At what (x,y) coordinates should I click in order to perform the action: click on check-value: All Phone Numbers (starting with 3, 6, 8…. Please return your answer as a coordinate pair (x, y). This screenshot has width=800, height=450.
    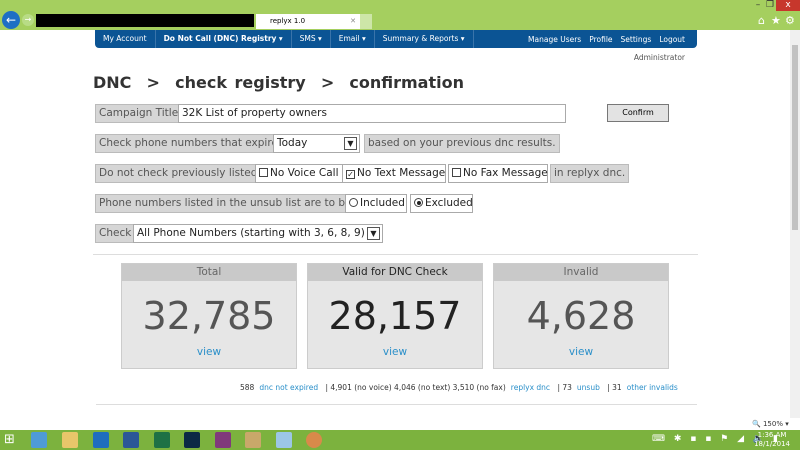
    Looking at the image, I should click on (251, 233).